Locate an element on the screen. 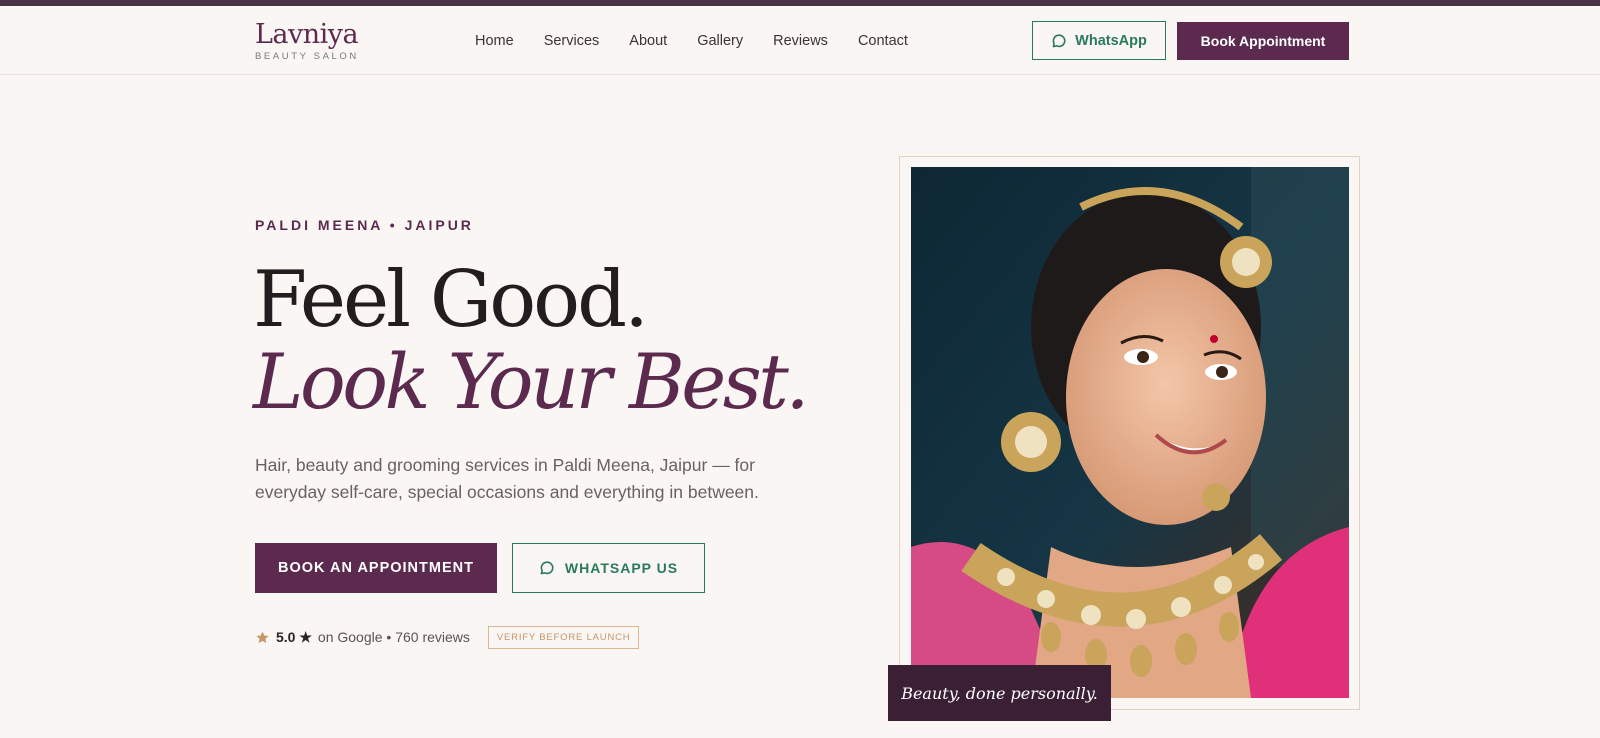  logo: Lavniya BEAUTY SALON is located at coordinates (307, 41).